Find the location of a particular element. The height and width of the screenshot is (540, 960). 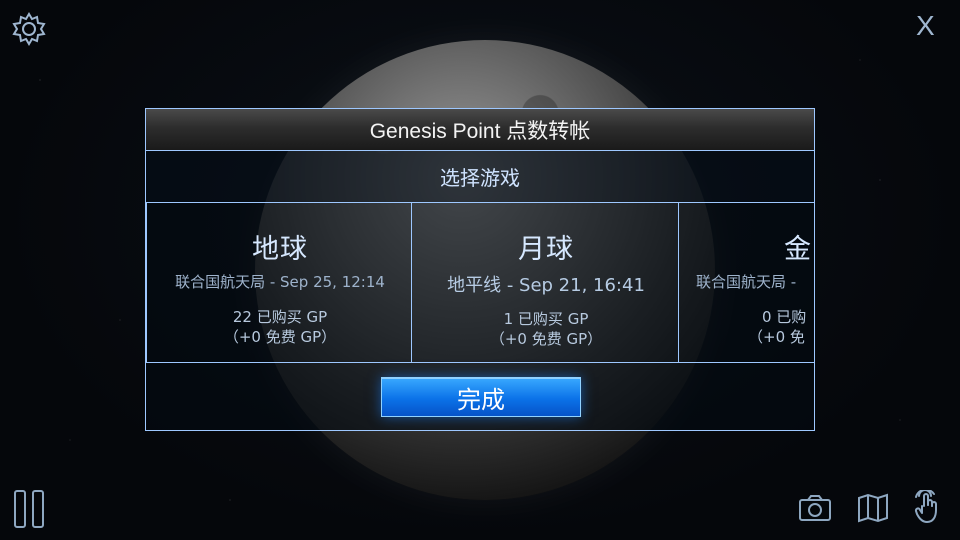

gear-icon is located at coordinates (29, 29).